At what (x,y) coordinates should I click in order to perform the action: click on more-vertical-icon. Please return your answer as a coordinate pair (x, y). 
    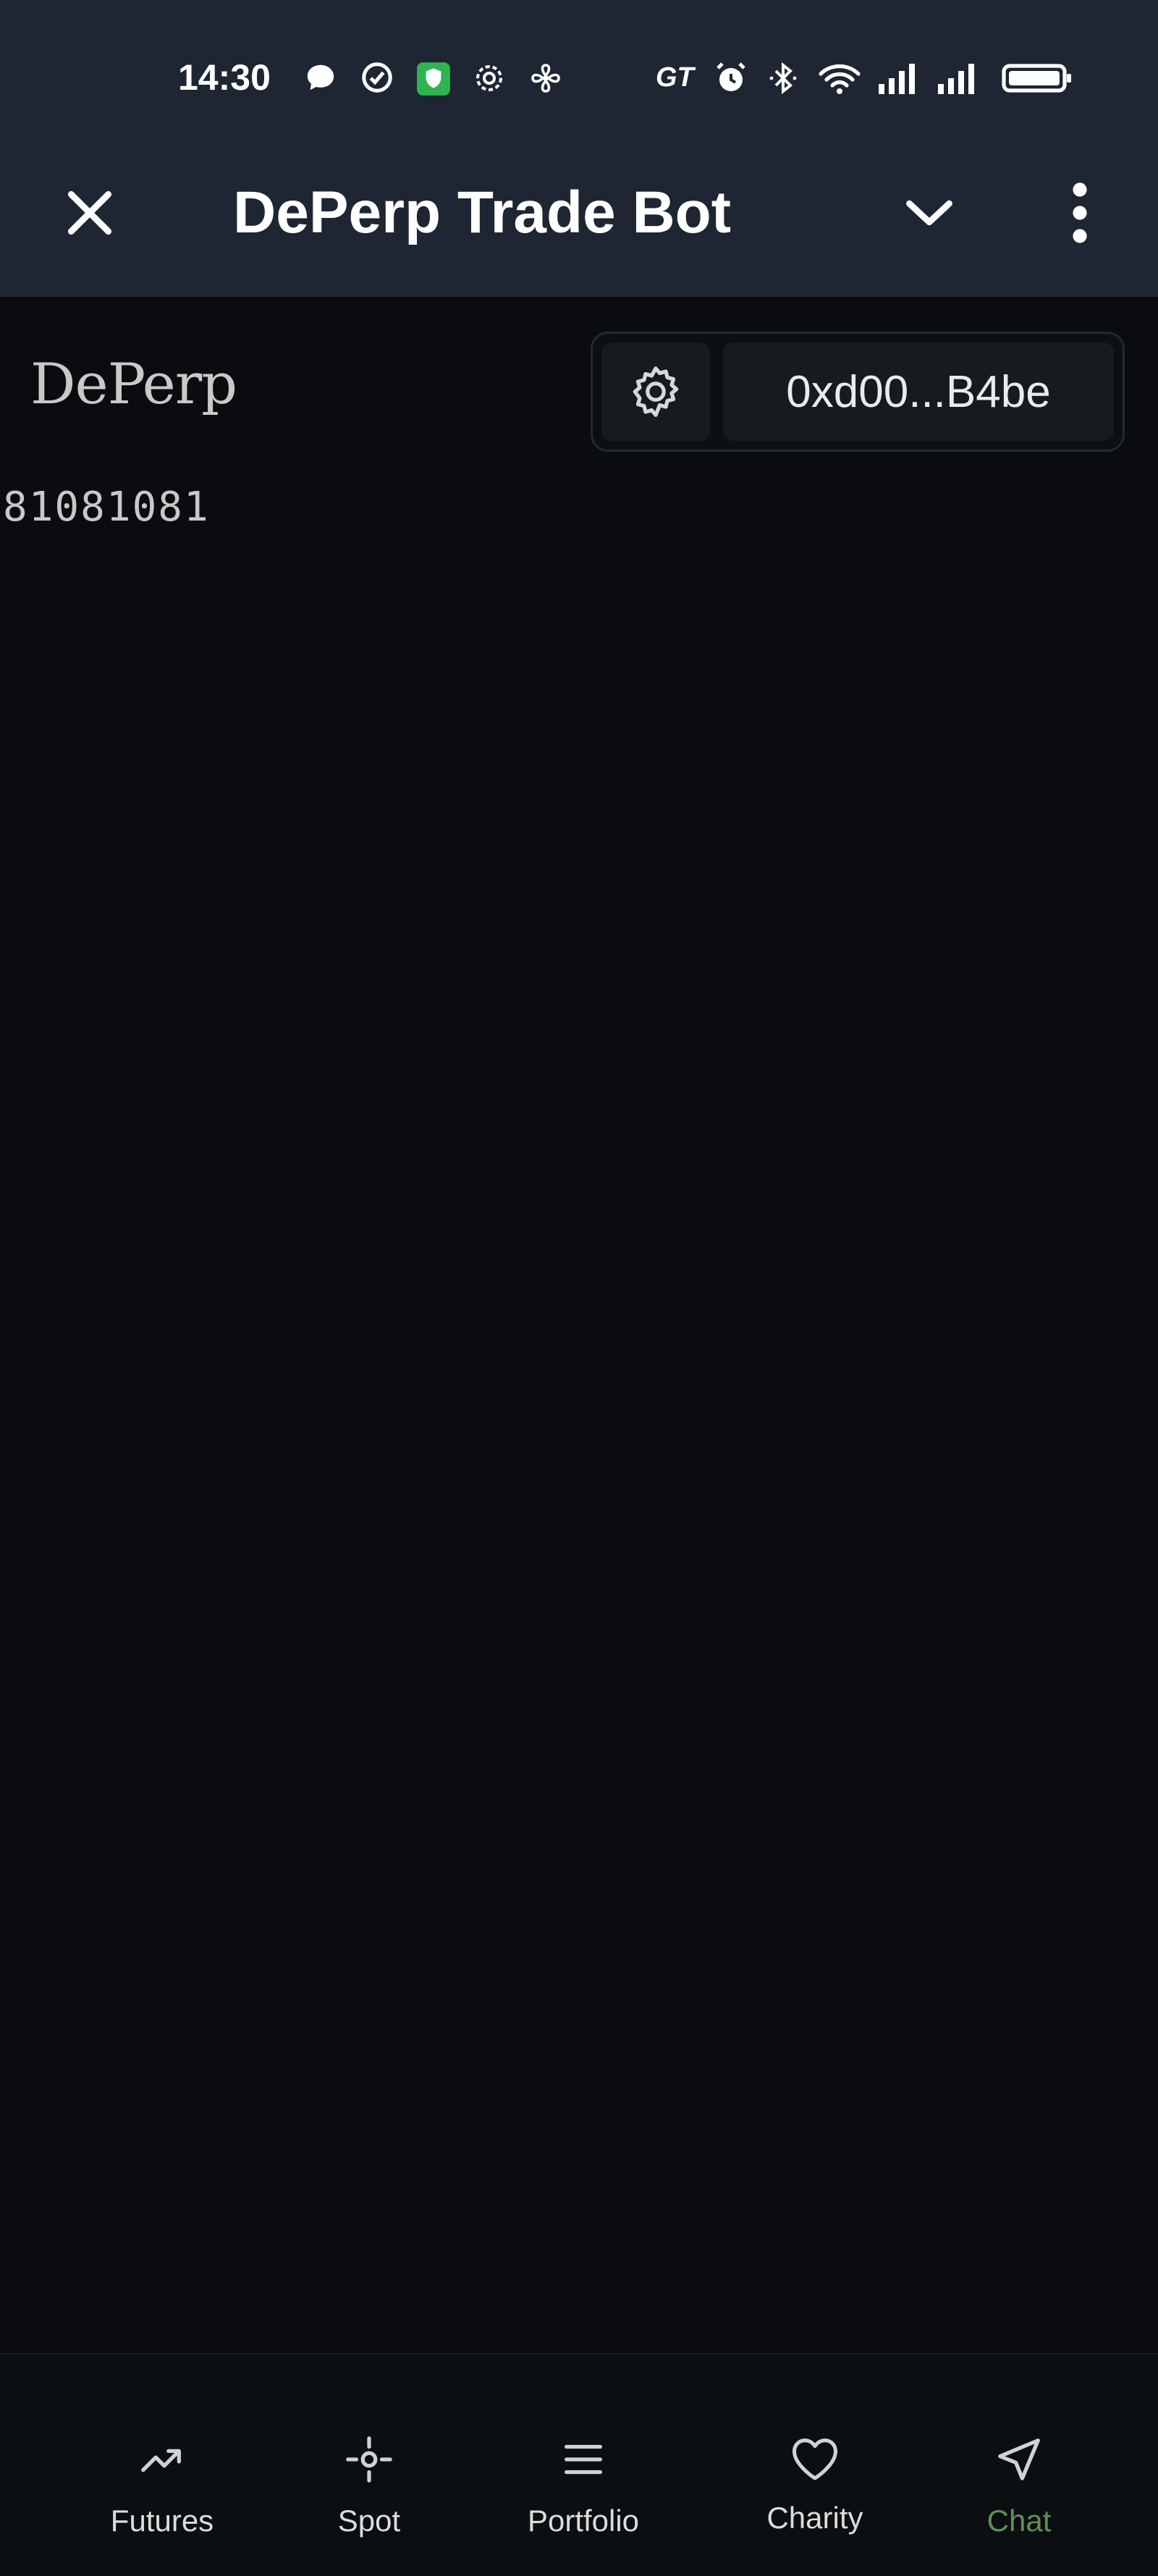
    Looking at the image, I should click on (1080, 212).